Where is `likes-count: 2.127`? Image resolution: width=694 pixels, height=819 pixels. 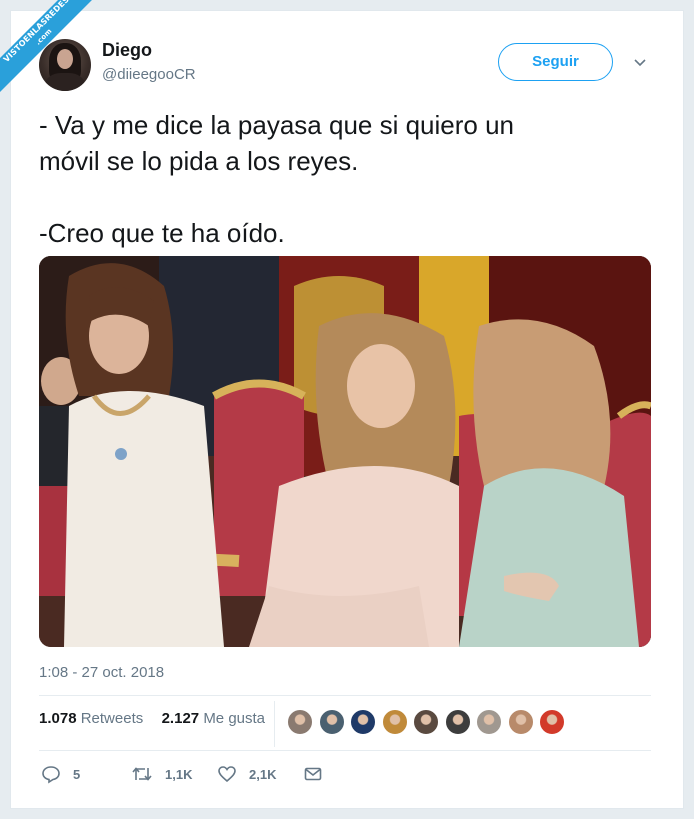
likes-count: 2.127 is located at coordinates (181, 718).